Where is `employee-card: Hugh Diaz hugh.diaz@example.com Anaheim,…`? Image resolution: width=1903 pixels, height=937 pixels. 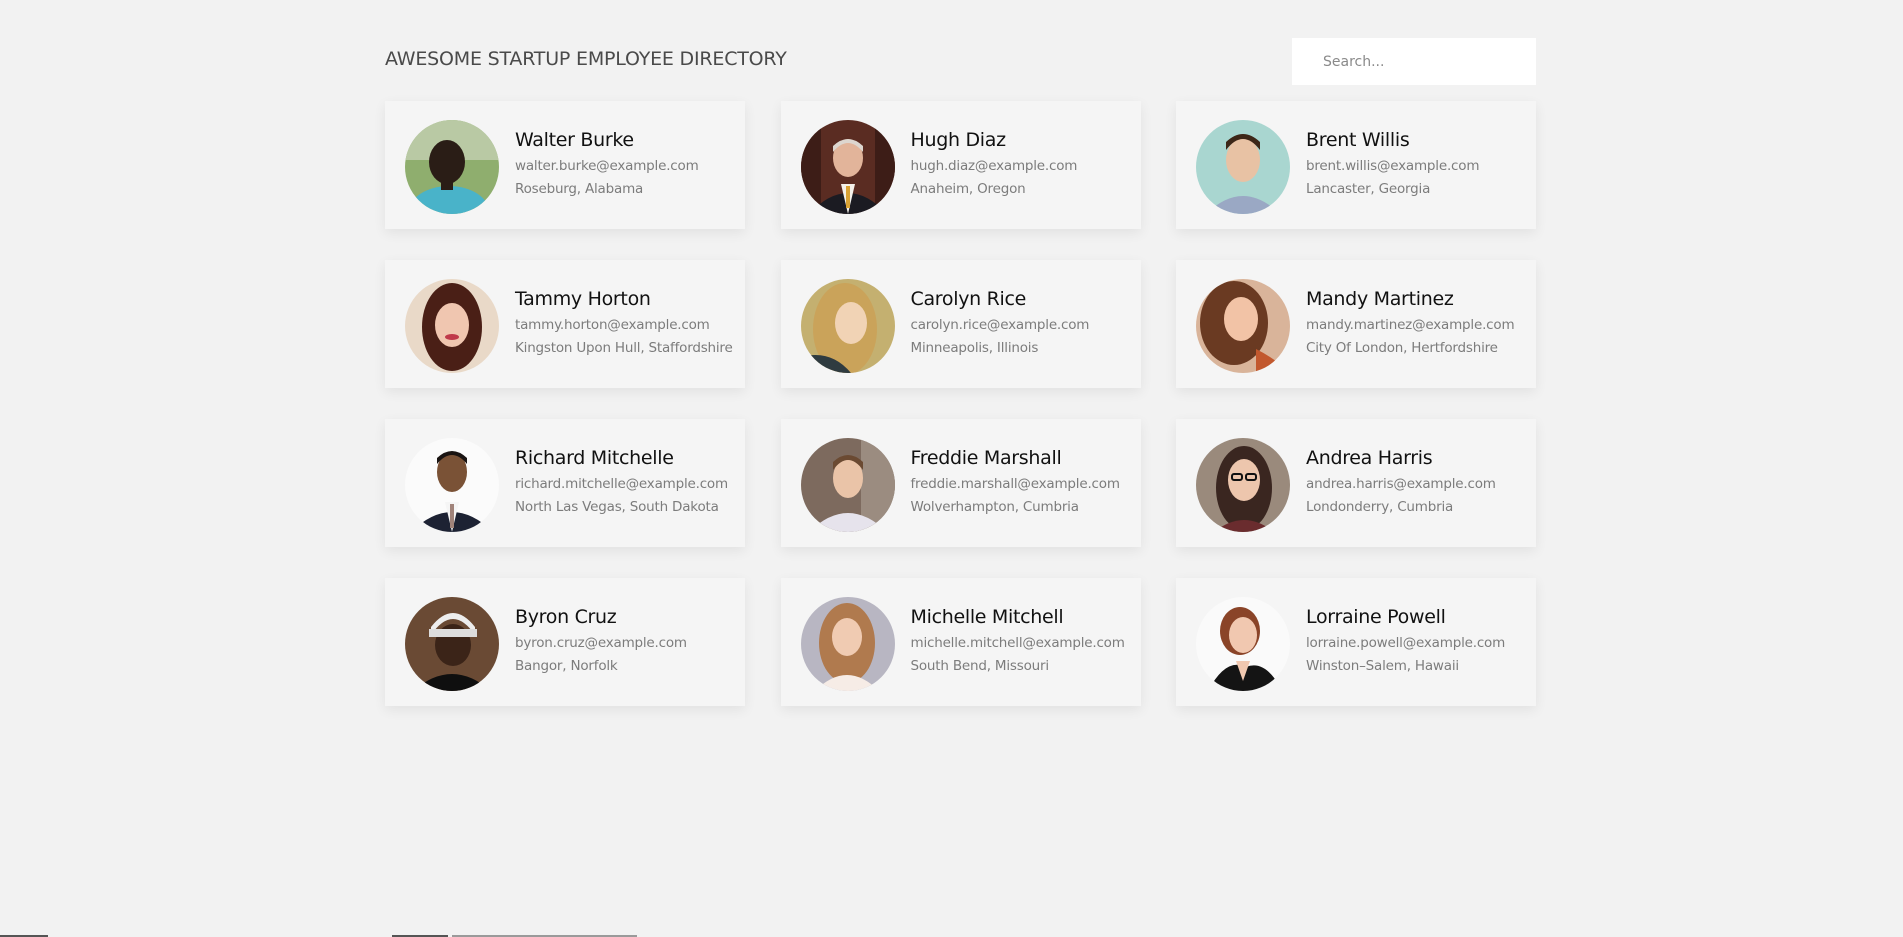
employee-card: Hugh Diaz hugh.diaz@example.com Anaheim,… is located at coordinates (960, 165).